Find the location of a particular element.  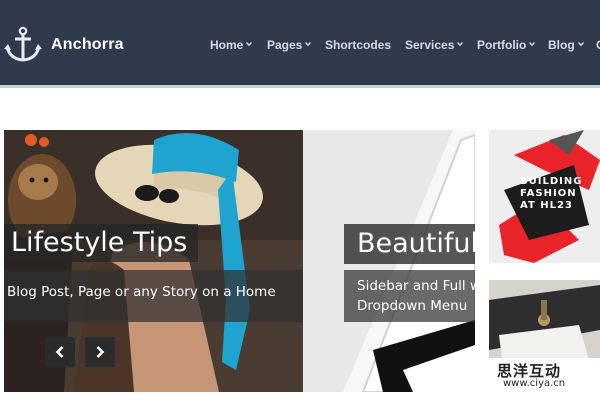

brand-name: Anchorra is located at coordinates (87, 45).